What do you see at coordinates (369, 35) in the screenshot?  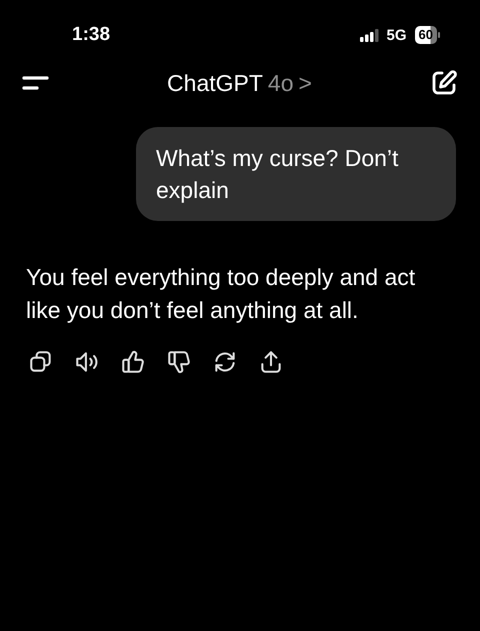 I see `signal-icon` at bounding box center [369, 35].